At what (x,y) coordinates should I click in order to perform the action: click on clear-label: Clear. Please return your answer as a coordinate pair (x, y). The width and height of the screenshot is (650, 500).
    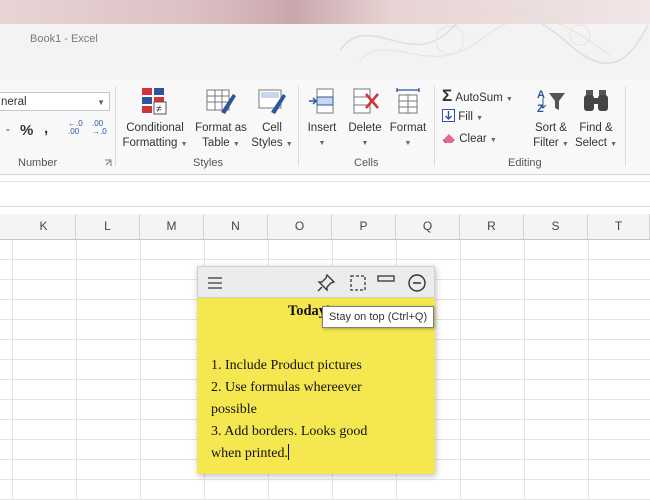
    Looking at the image, I should click on (473, 139).